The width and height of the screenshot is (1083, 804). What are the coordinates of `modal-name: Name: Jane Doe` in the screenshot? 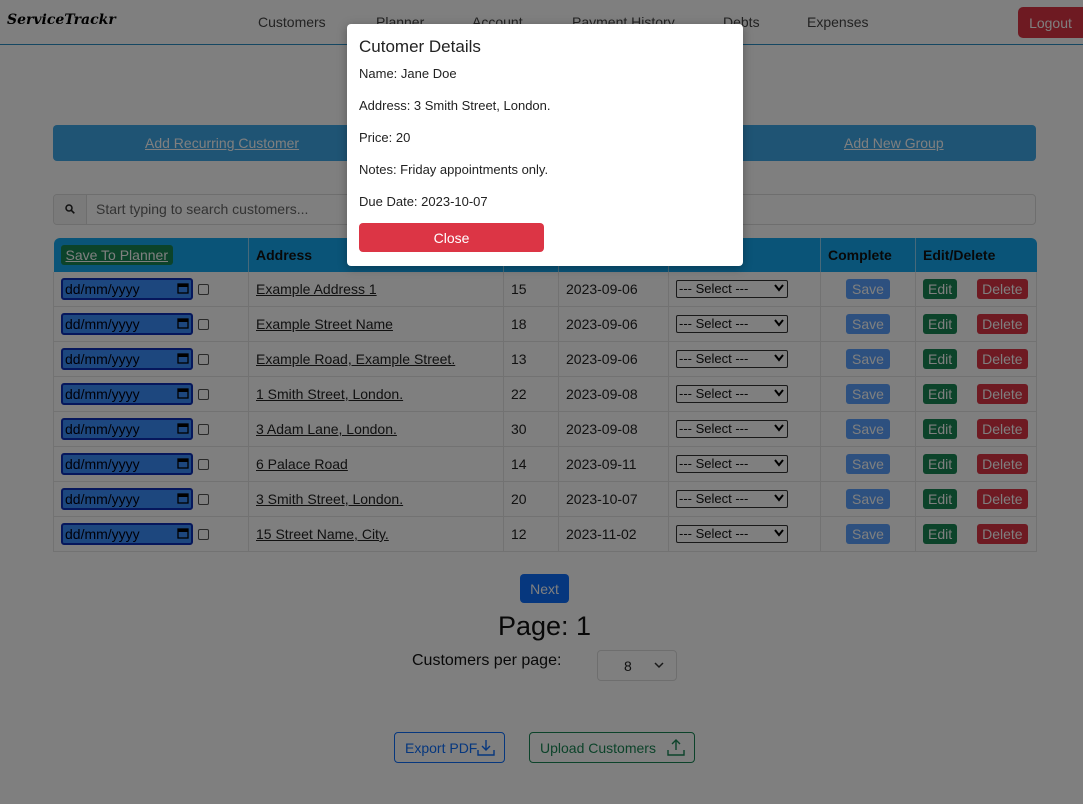 It's located at (408, 73).